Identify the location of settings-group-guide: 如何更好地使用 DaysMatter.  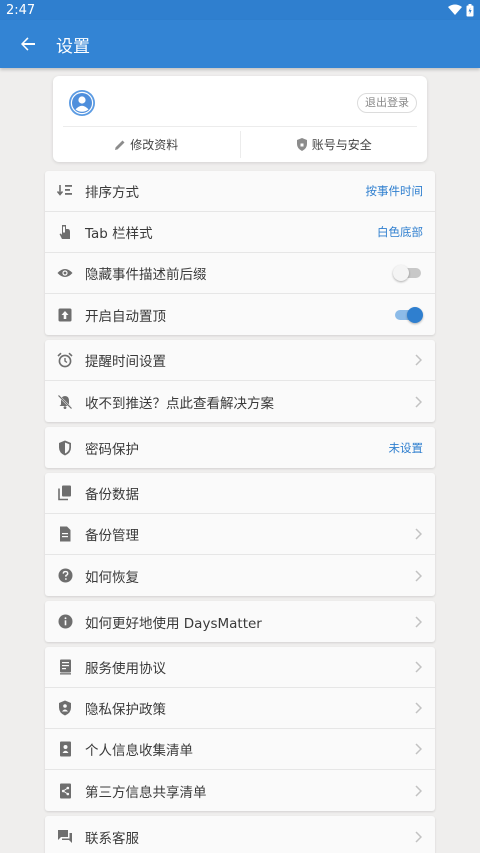
(240, 621).